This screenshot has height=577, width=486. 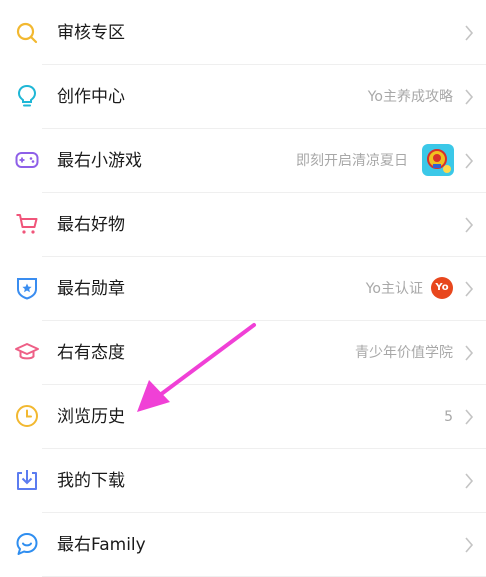 What do you see at coordinates (243, 352) in the screenshot?
I see `menu-item-attitude: 右有态度 青少年价值学院` at bounding box center [243, 352].